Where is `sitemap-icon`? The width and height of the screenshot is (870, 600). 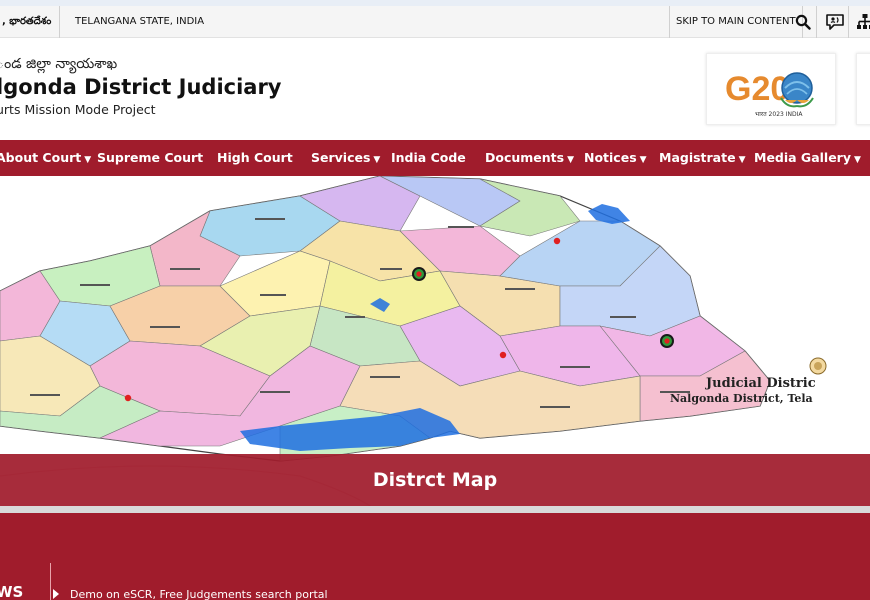
sitemap-icon is located at coordinates (863, 21).